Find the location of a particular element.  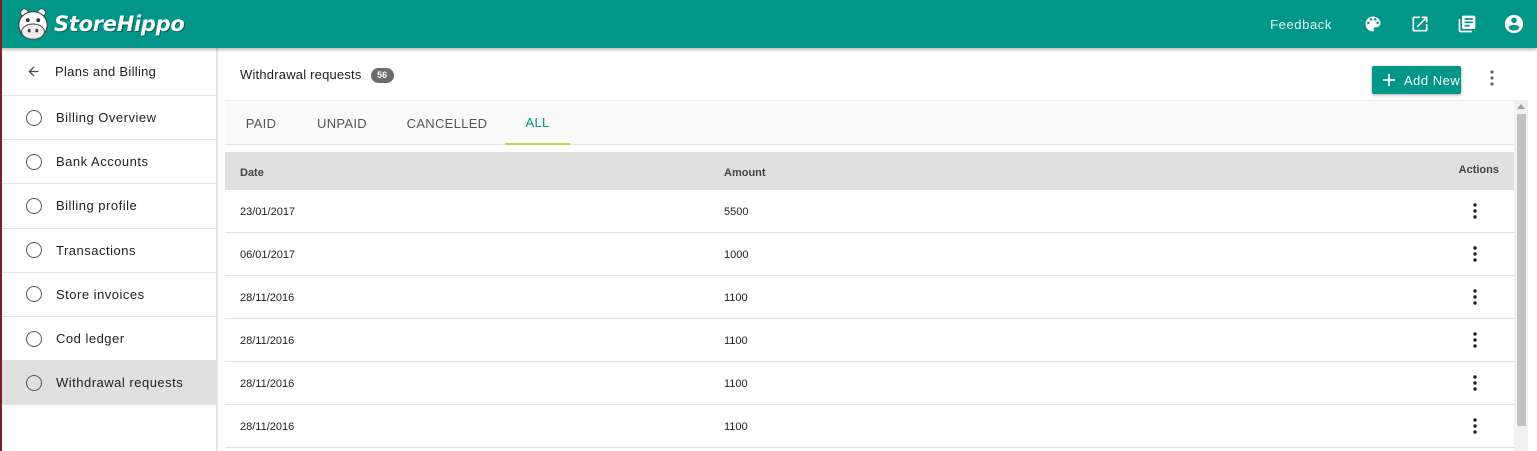

palette-icon is located at coordinates (1373, 24).